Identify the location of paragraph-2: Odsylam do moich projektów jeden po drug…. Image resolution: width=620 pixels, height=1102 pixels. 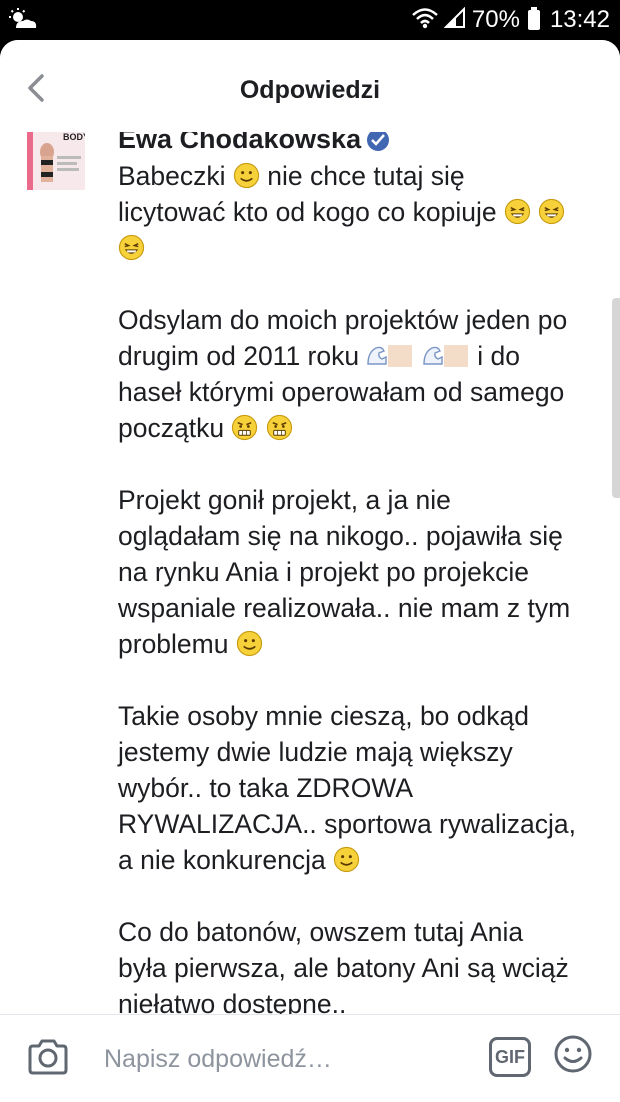
(365, 374).